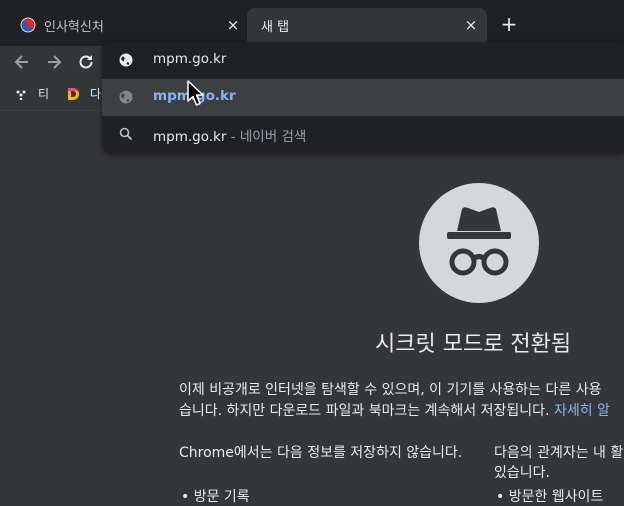 The width and height of the screenshot is (624, 506). What do you see at coordinates (74, 27) in the screenshot?
I see `tab-title: 인사혁신처` at bounding box center [74, 27].